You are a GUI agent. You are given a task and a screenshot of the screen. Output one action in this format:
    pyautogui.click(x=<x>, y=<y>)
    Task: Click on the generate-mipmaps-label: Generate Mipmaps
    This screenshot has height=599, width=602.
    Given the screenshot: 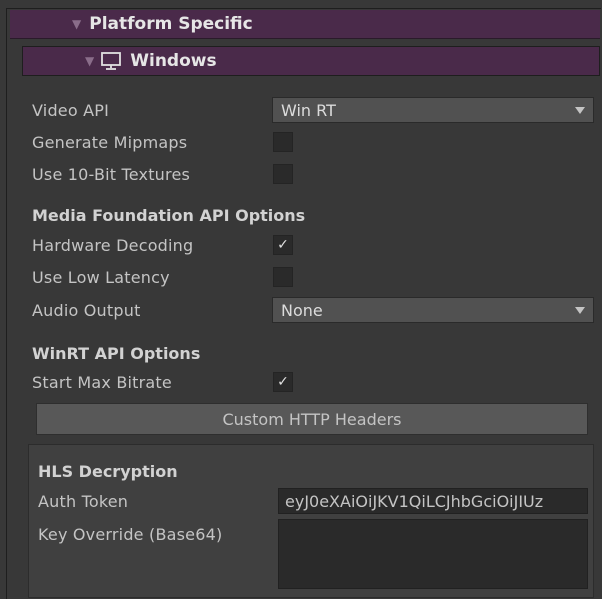 What is the action you would take?
    pyautogui.click(x=110, y=142)
    